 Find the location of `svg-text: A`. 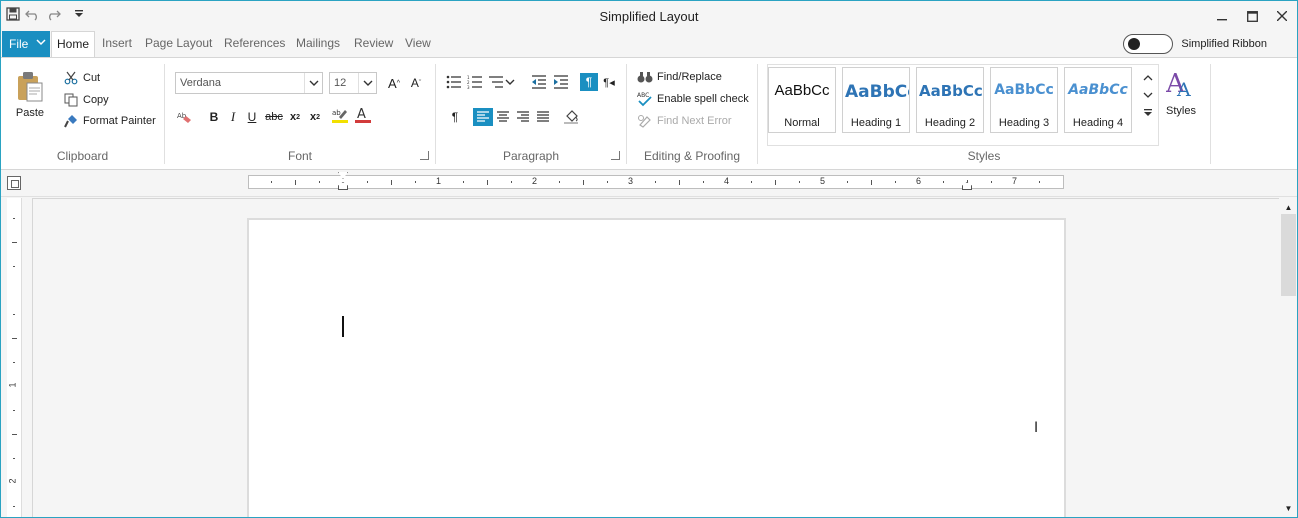

svg-text: A is located at coordinates (361, 114).